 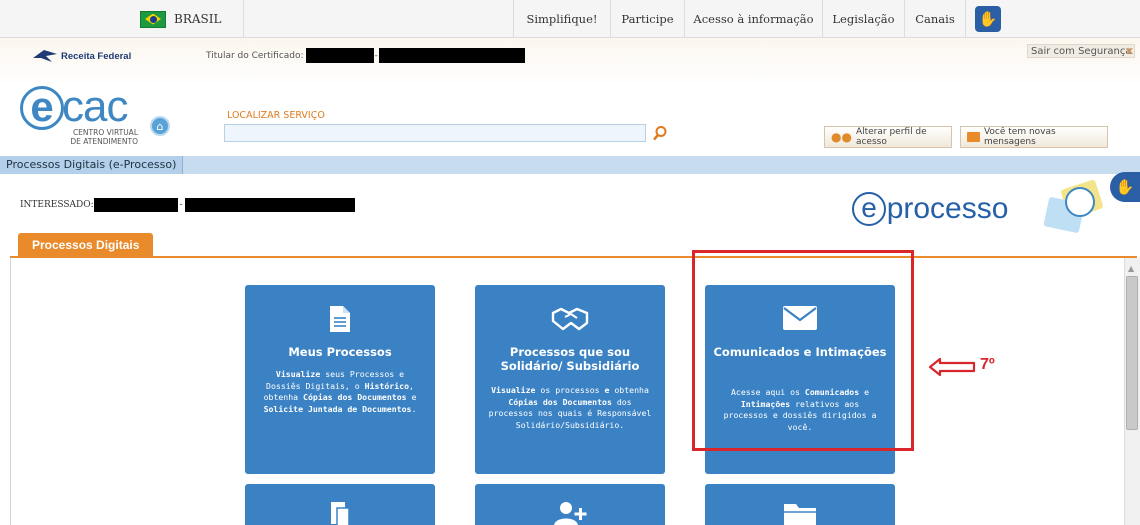 What do you see at coordinates (570, 359) in the screenshot?
I see `card-title: Processos que sou Solidário/ Subsidiário` at bounding box center [570, 359].